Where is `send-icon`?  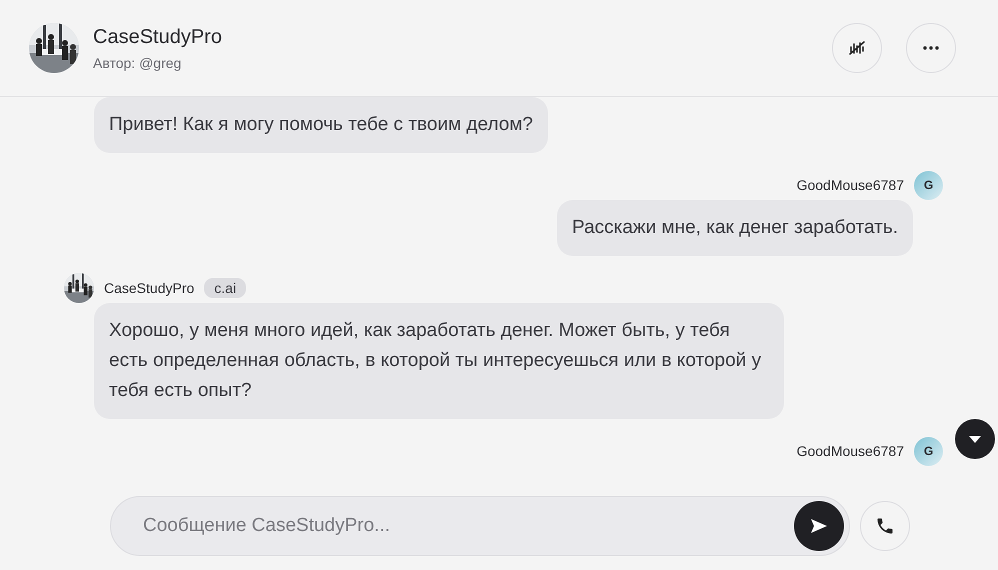 send-icon is located at coordinates (819, 526).